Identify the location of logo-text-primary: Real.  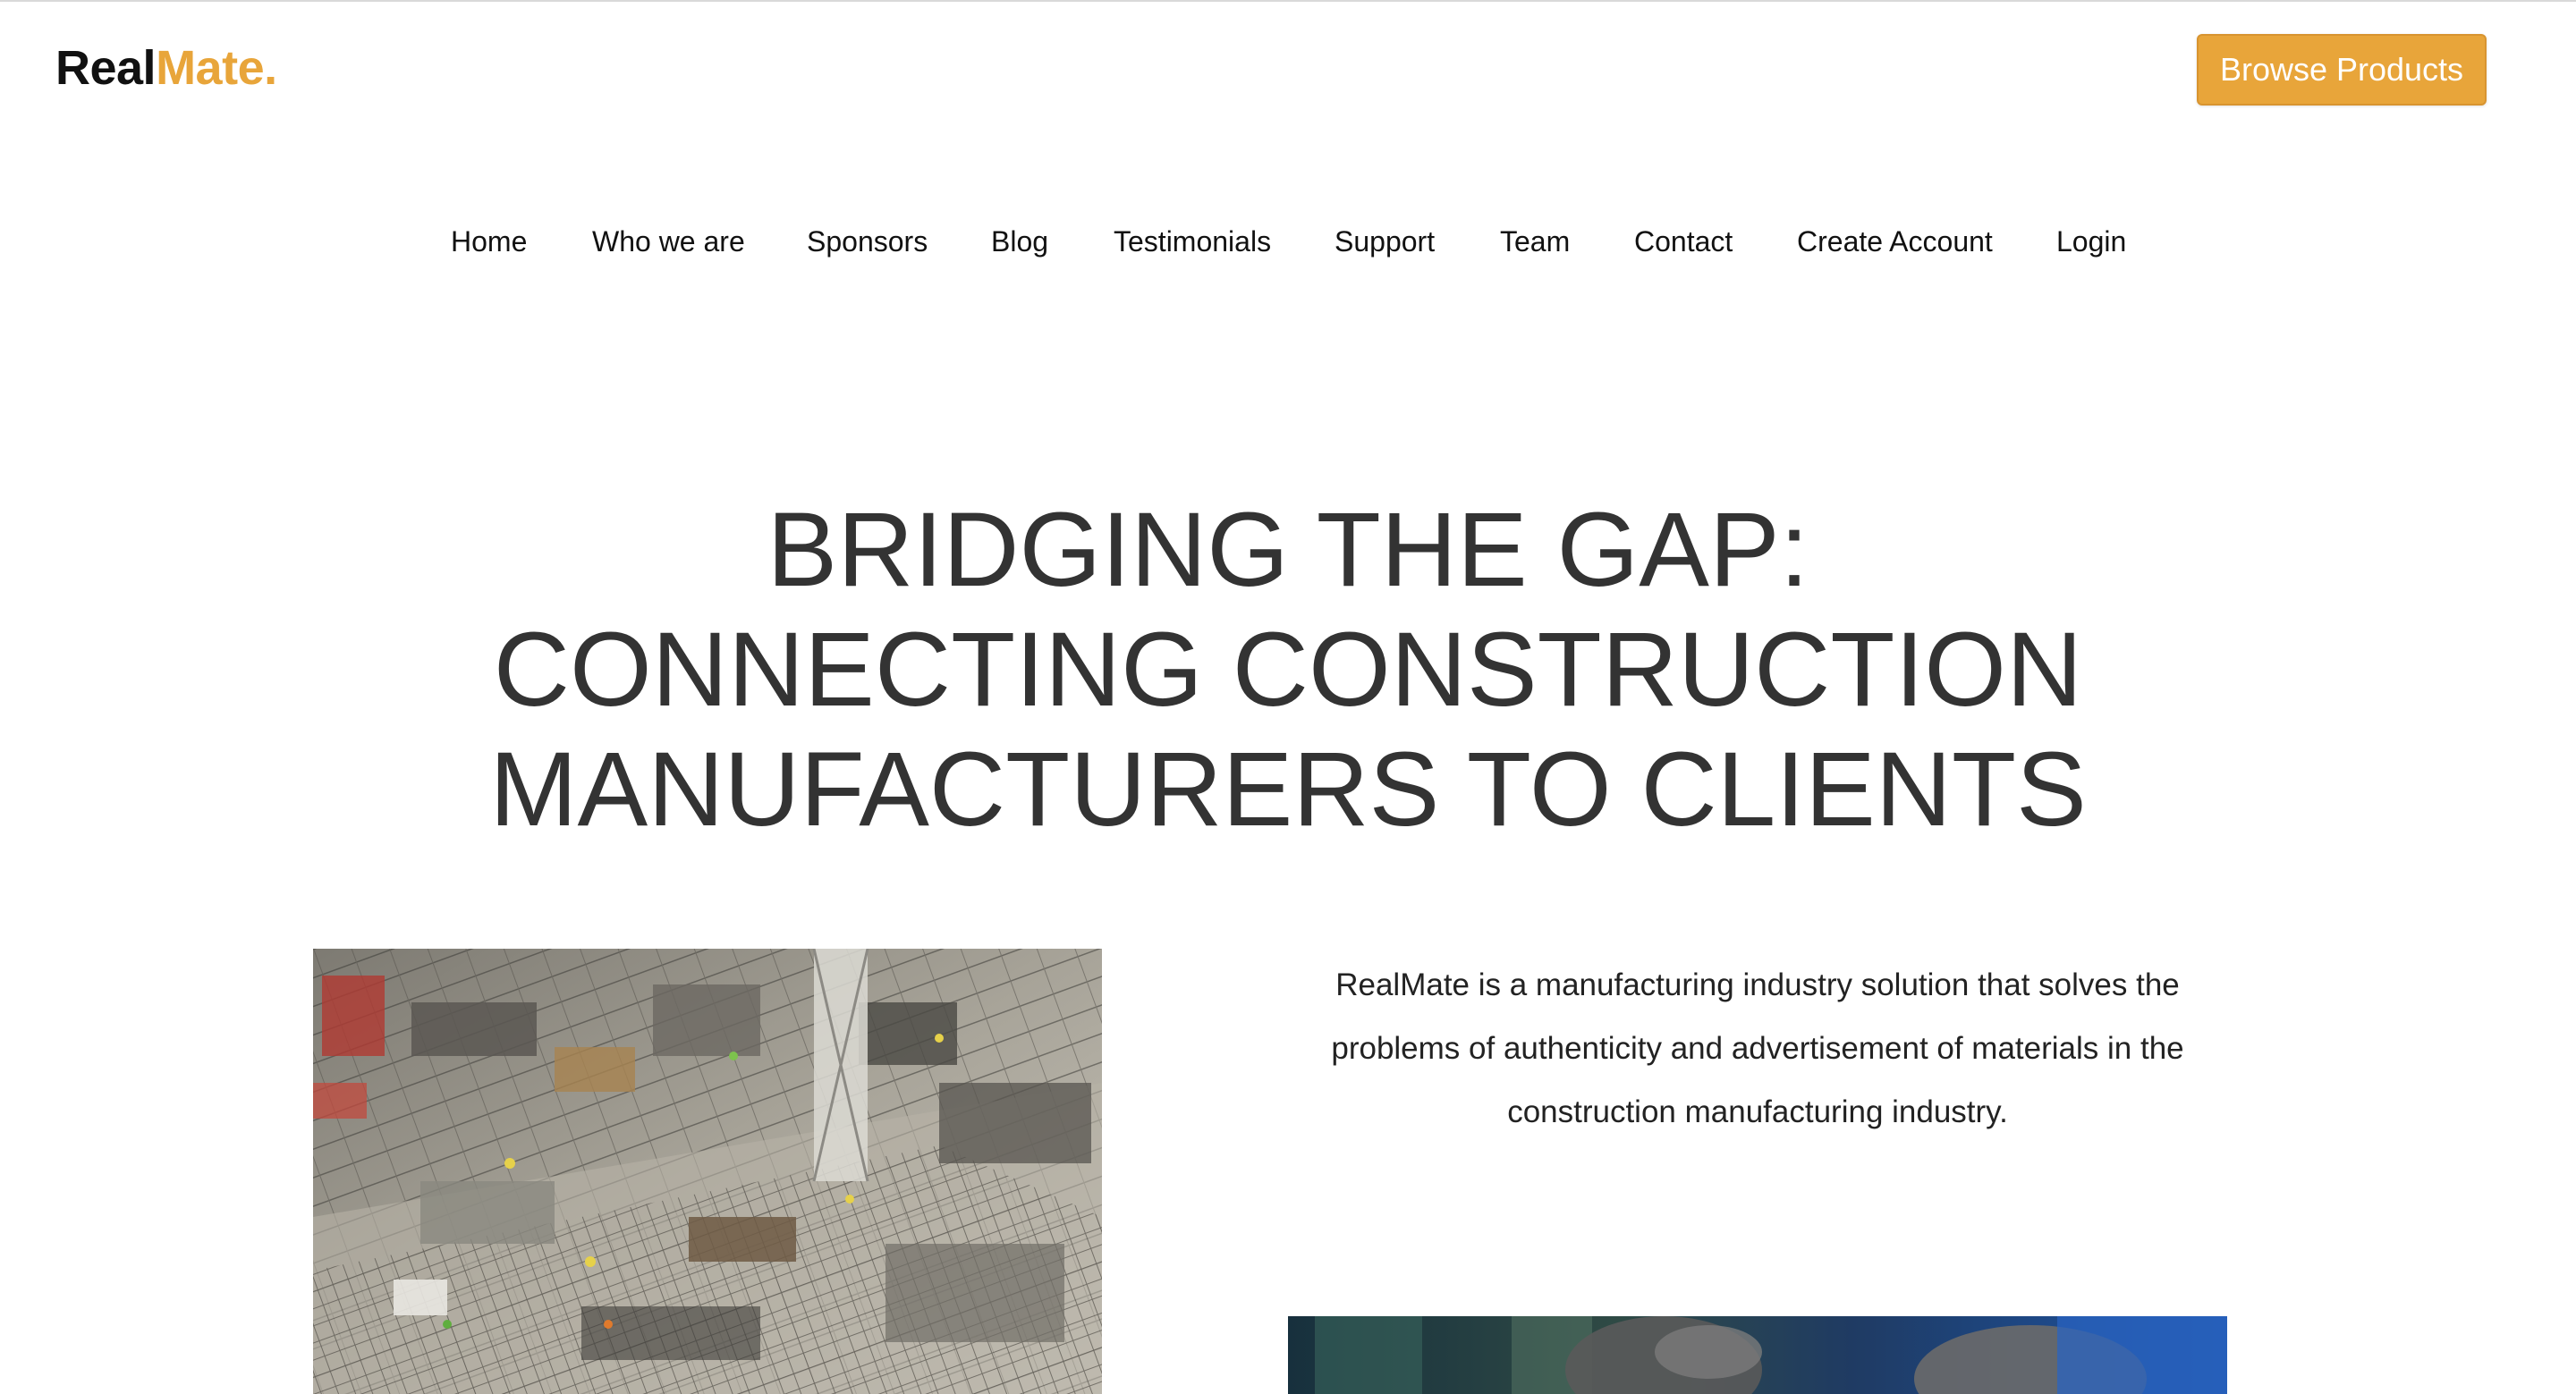
(106, 68).